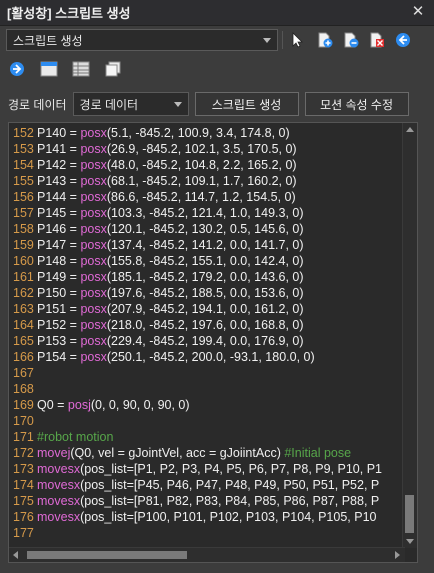 This screenshot has width=434, height=573. I want to click on scroll-down-icon, so click(410, 541).